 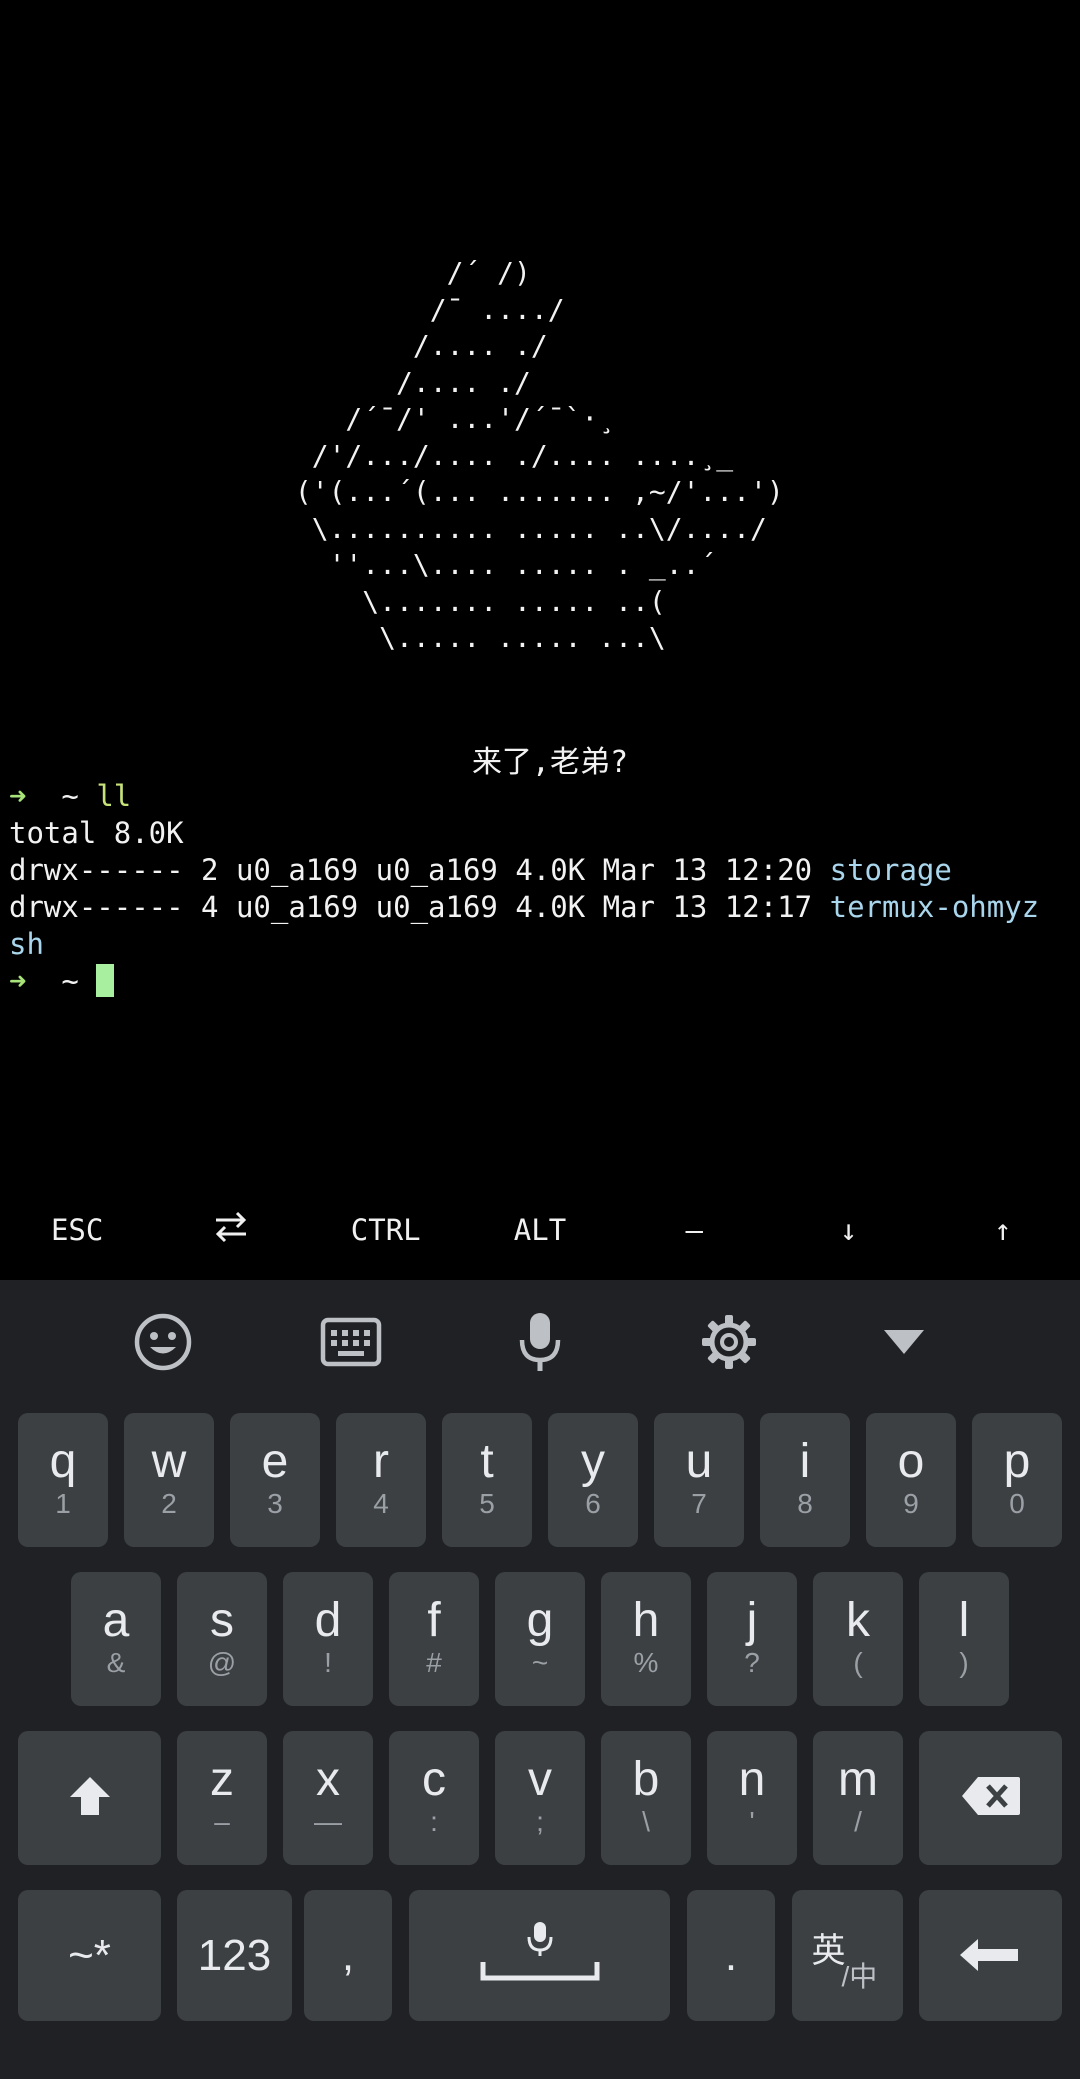 I want to click on numbers-key: 123, so click(x=234, y=1955).